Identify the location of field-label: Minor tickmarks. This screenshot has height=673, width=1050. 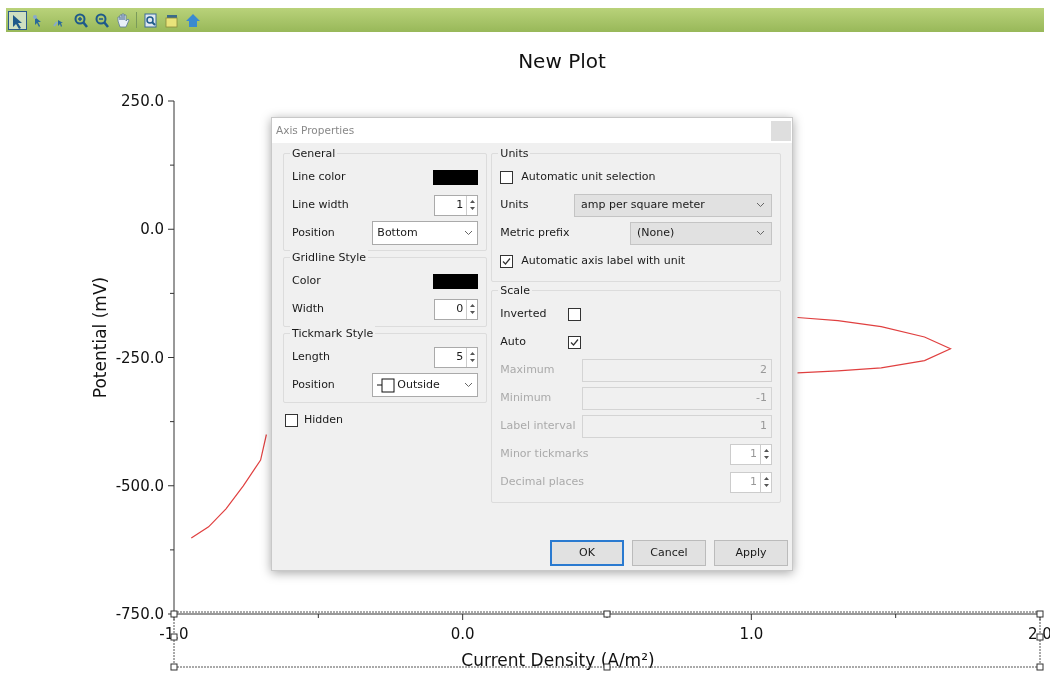
(544, 454).